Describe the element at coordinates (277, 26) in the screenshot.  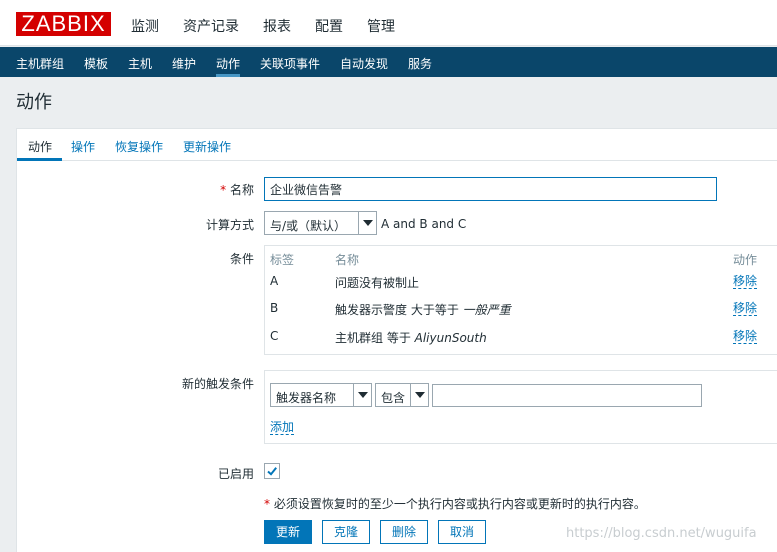
I see `menu-reports: 报表` at that location.